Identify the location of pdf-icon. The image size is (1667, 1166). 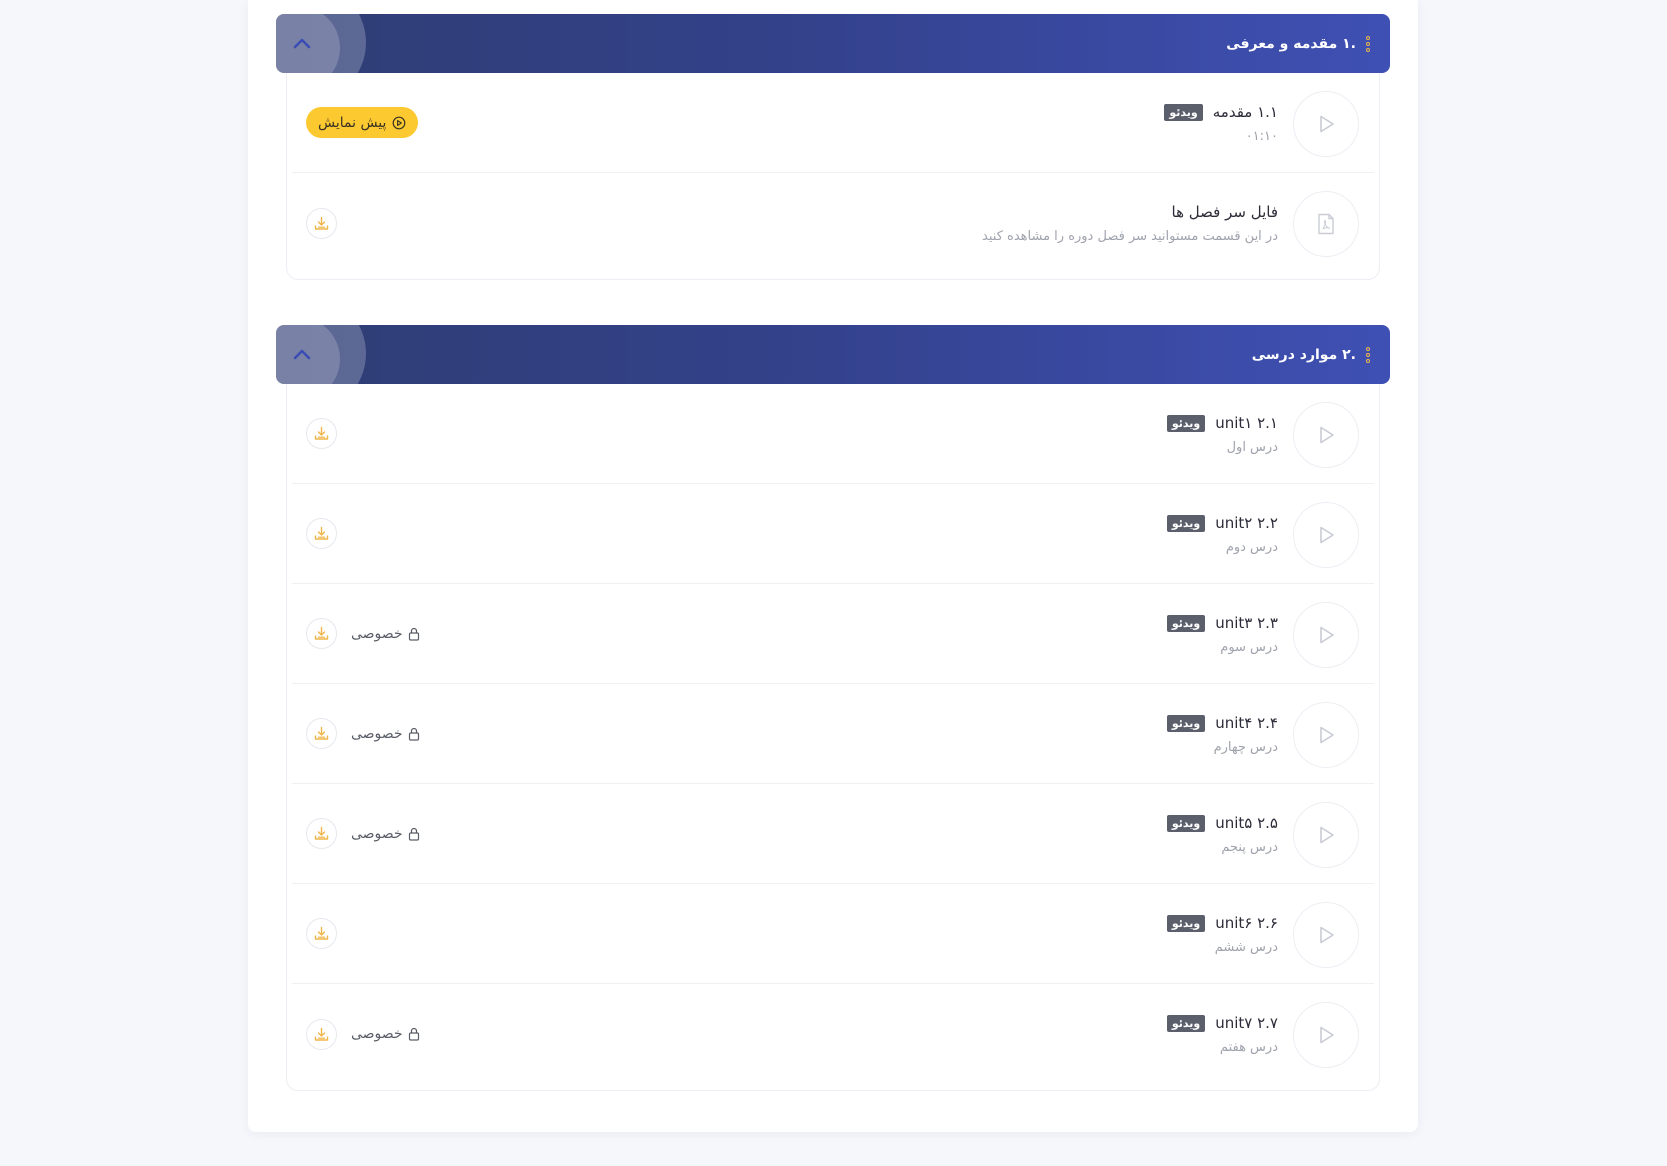
(1326, 224).